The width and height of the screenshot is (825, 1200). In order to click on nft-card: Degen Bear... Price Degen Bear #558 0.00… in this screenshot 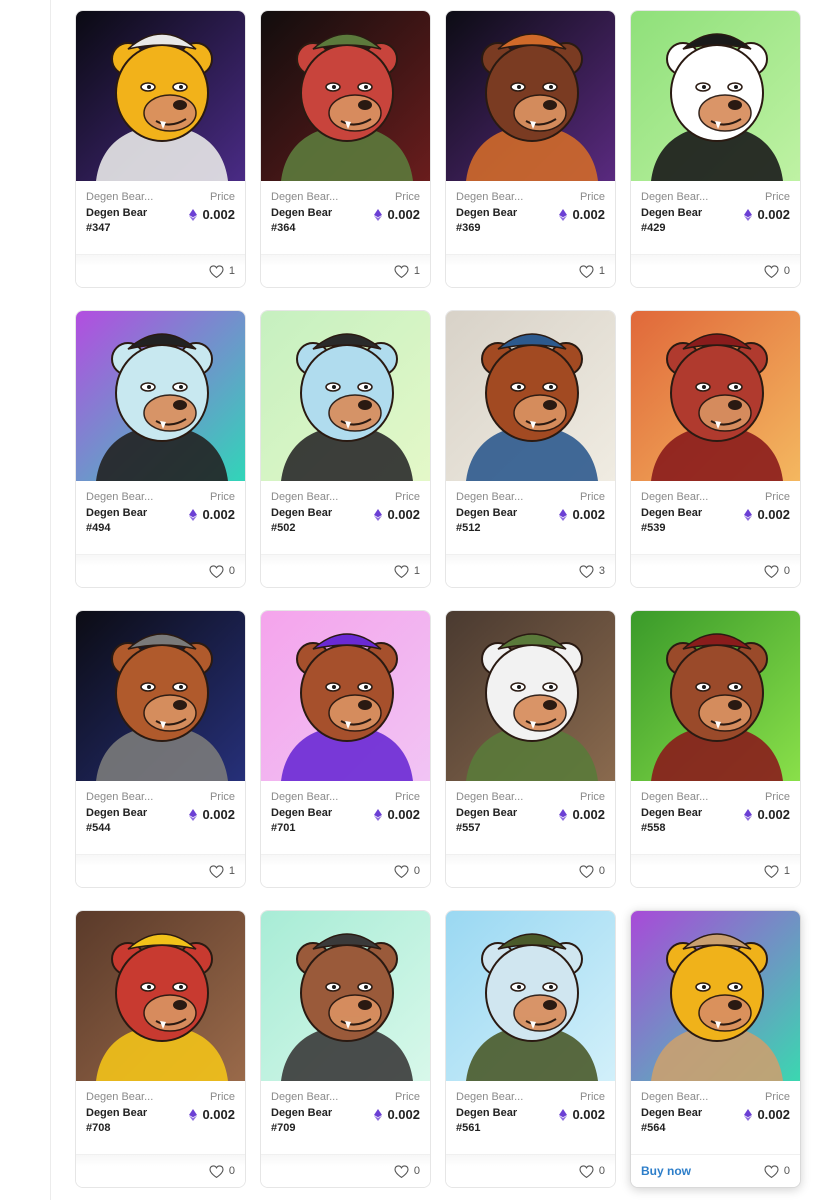, I will do `click(715, 749)`.